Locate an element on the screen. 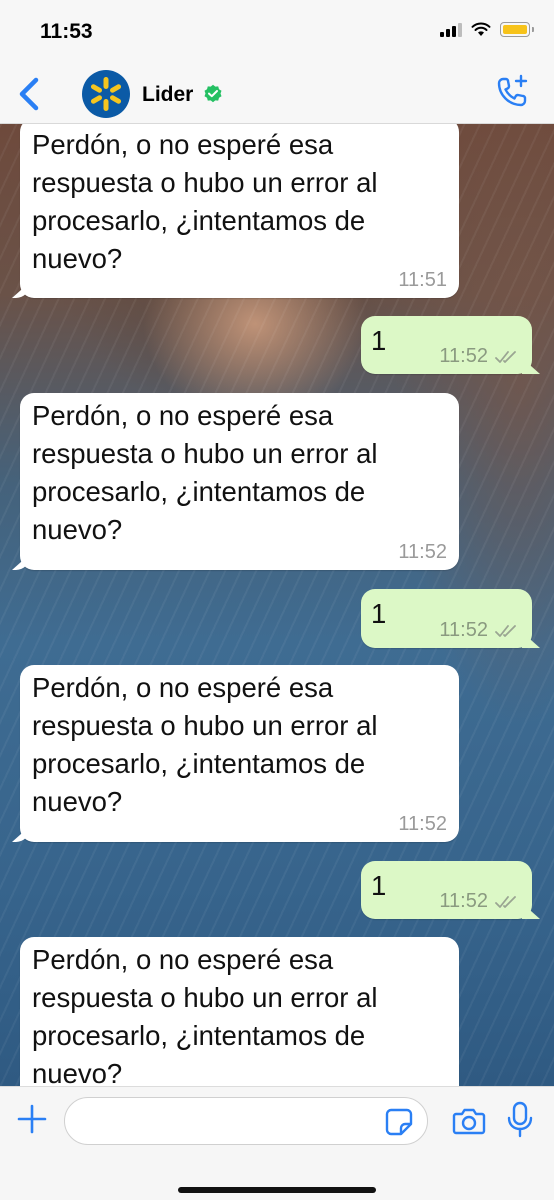 Image resolution: width=554 pixels, height=1200 pixels. status-icons is located at coordinates (487, 29).